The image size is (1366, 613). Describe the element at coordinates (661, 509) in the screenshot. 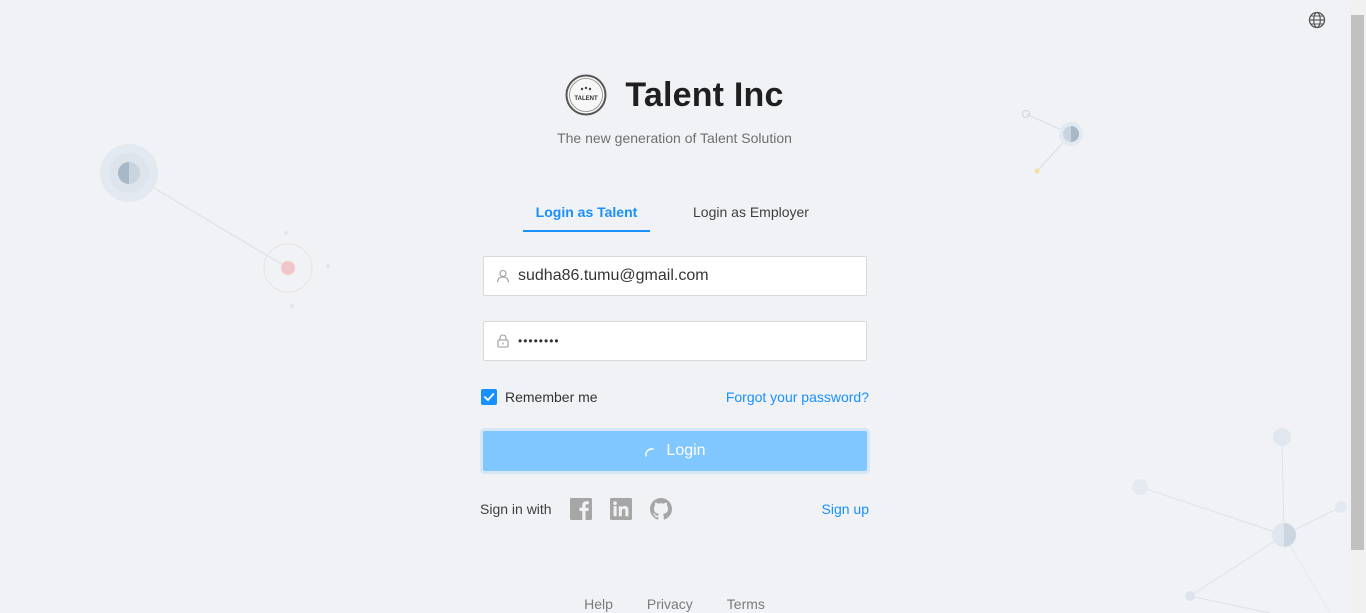

I see `github-icon` at that location.